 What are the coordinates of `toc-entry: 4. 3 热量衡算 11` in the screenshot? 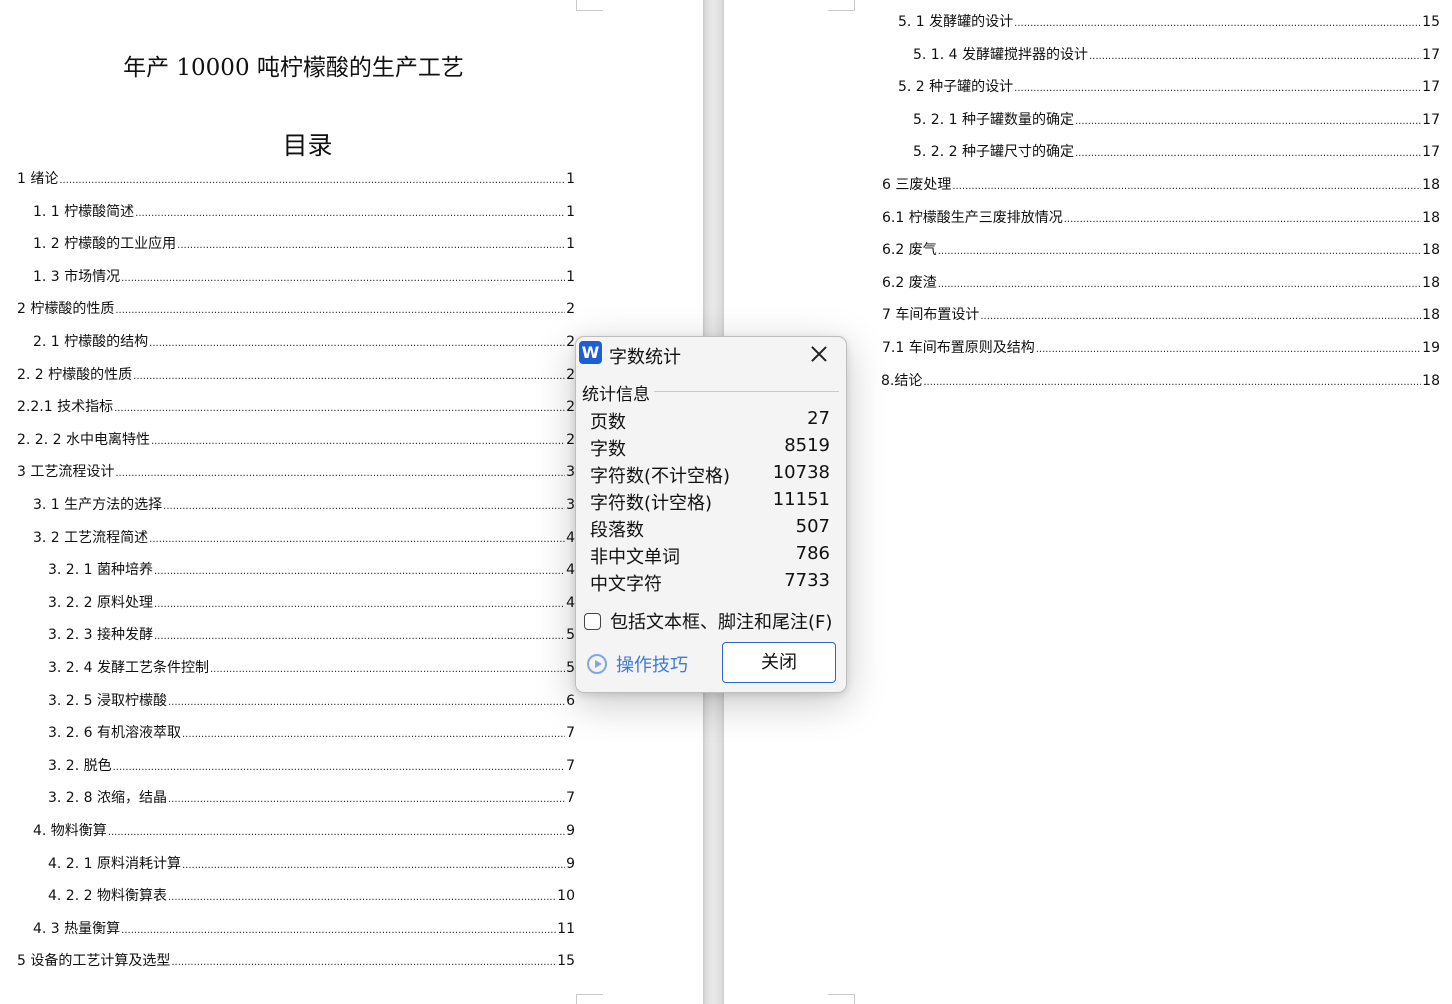 It's located at (304, 930).